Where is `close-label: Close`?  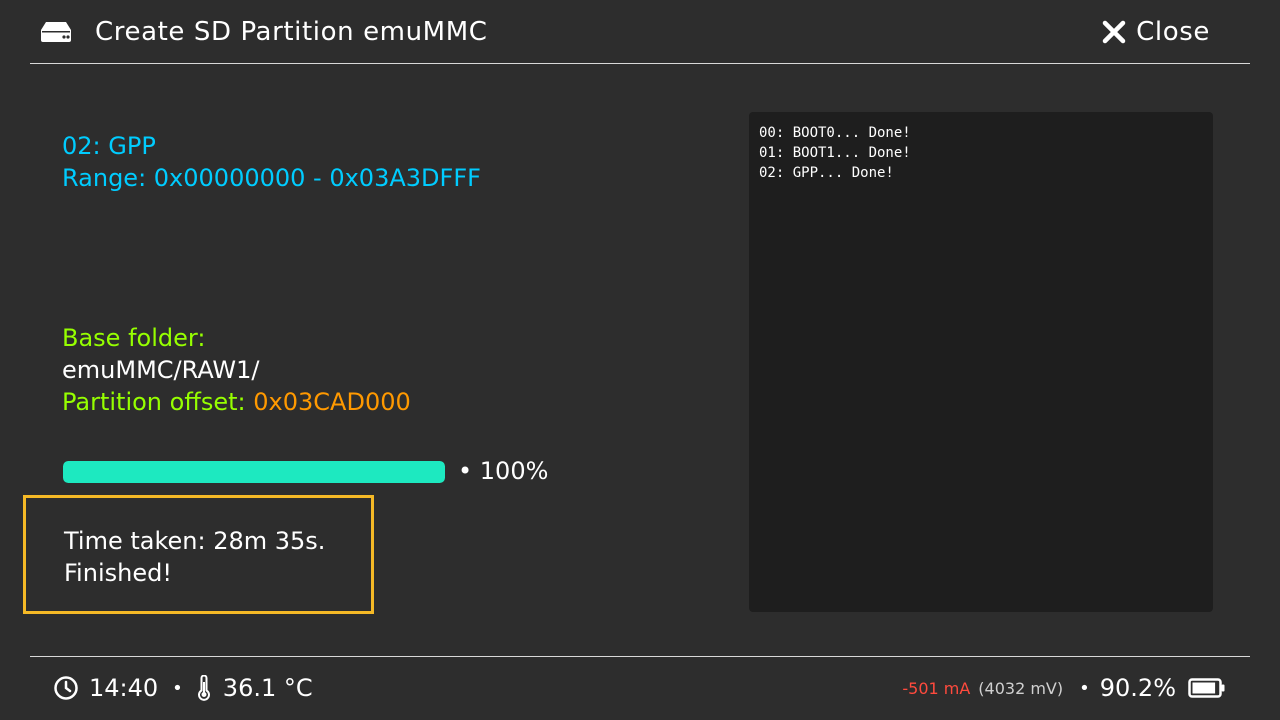
close-label: Close is located at coordinates (1173, 32).